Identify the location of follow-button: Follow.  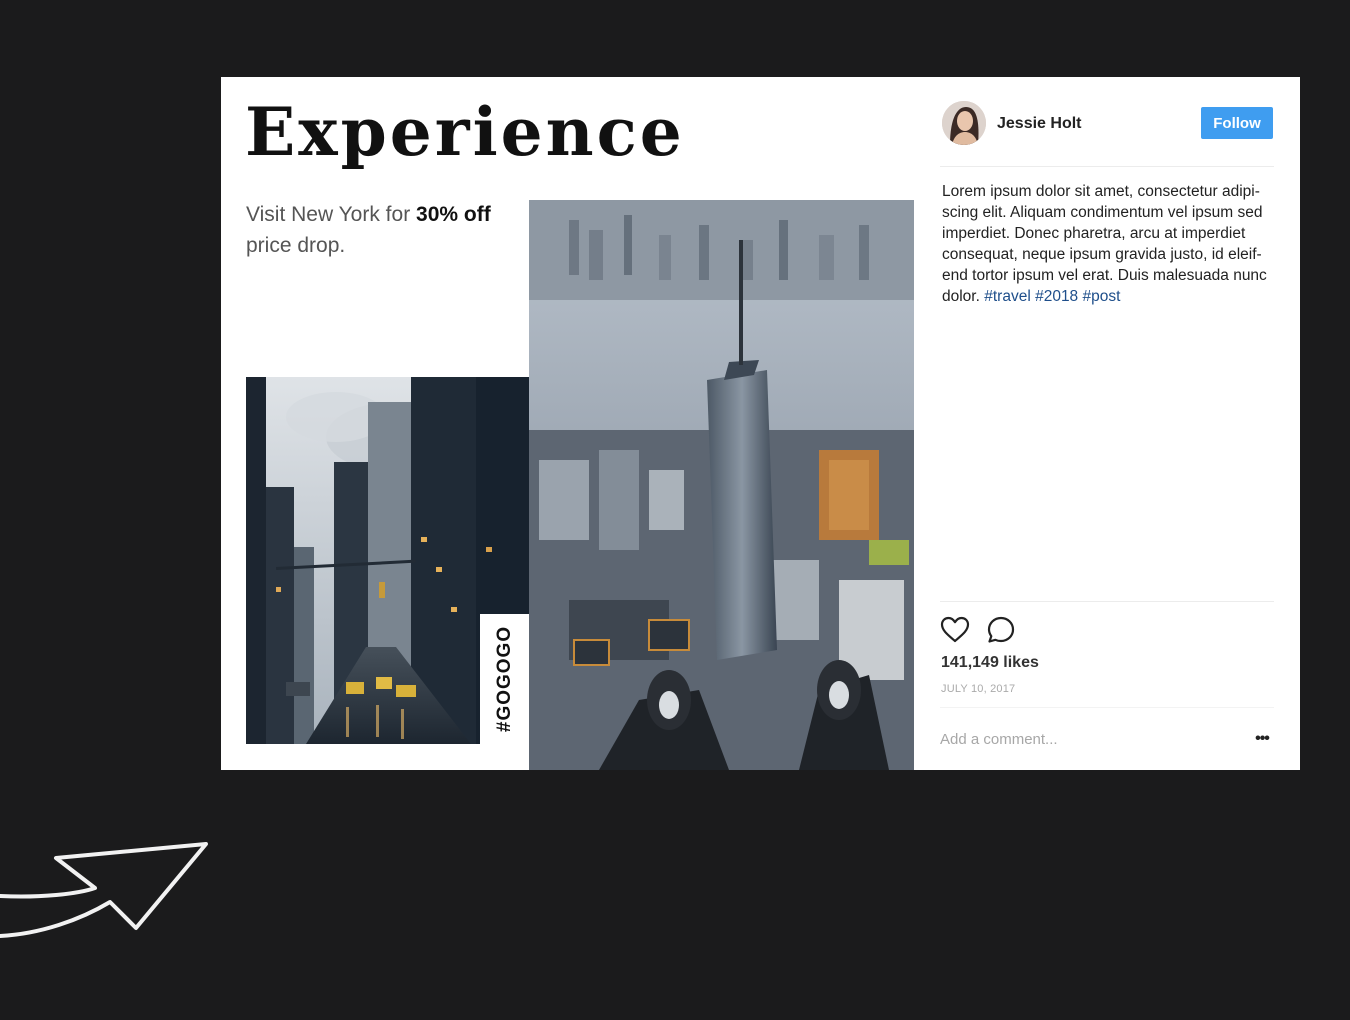
(1237, 123).